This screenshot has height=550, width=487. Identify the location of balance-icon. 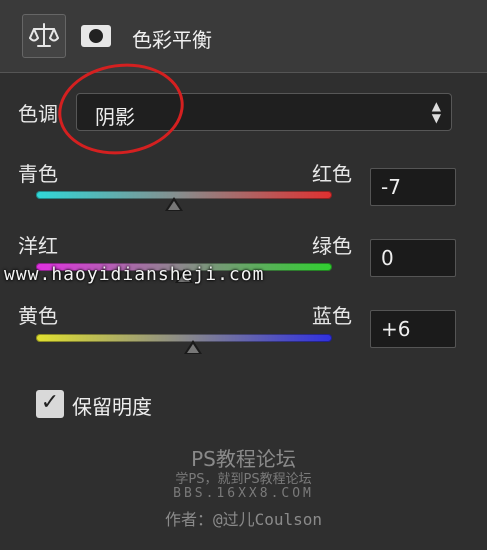
(44, 35).